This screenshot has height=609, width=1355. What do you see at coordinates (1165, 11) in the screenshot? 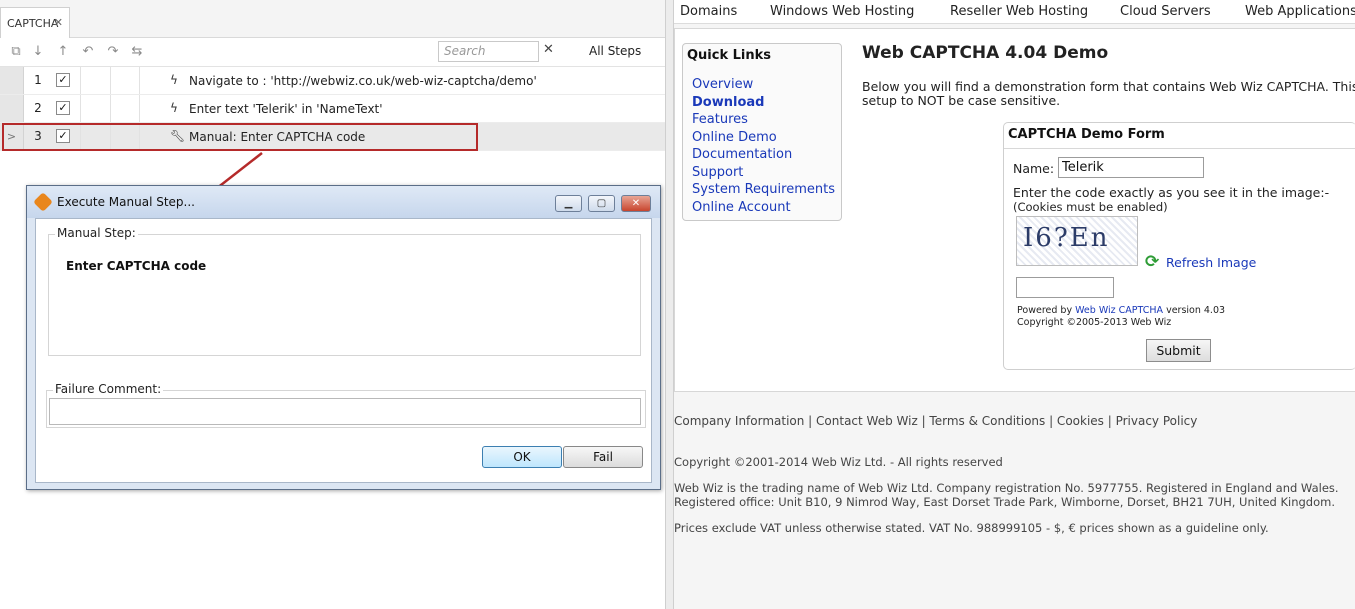
I see `nav-cloud-servers: Cloud Servers` at bounding box center [1165, 11].